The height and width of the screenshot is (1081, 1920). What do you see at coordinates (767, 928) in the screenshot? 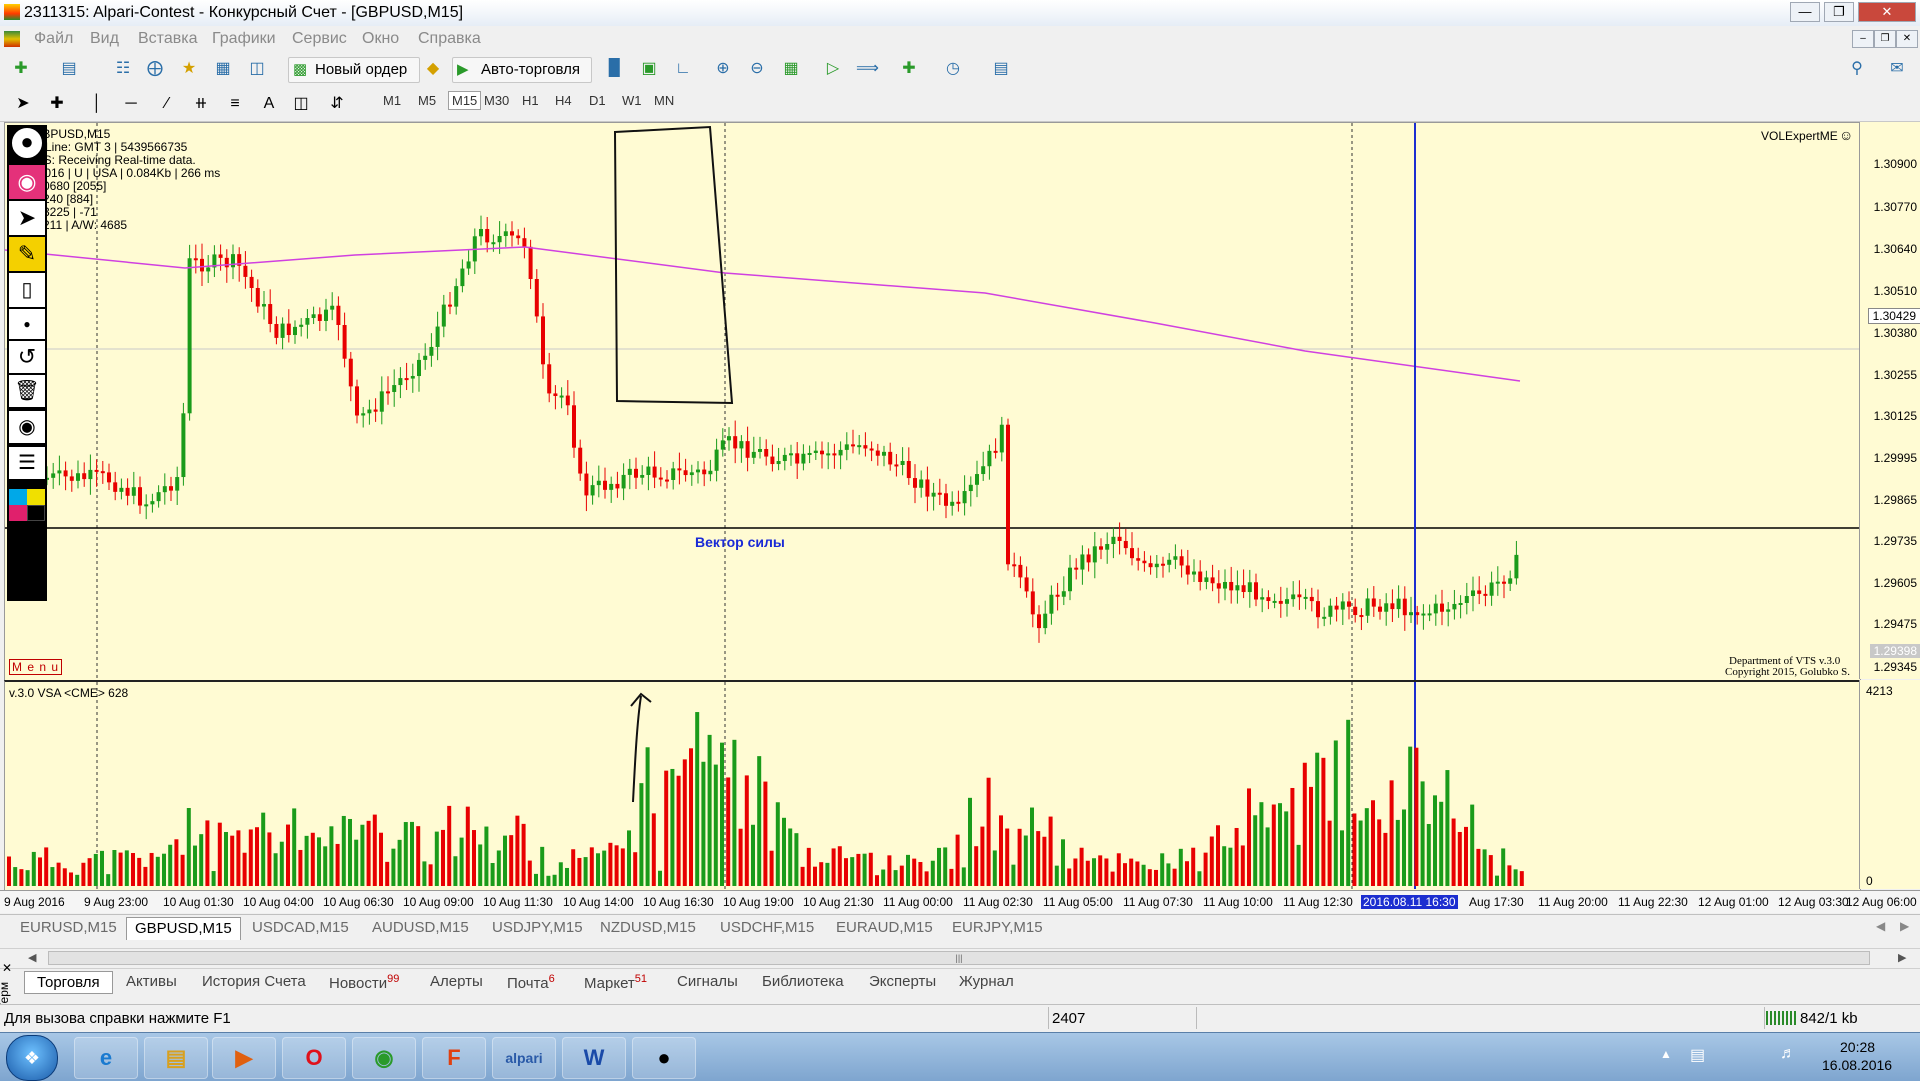
I see `tab-usdchf: USDCHF,M15` at bounding box center [767, 928].